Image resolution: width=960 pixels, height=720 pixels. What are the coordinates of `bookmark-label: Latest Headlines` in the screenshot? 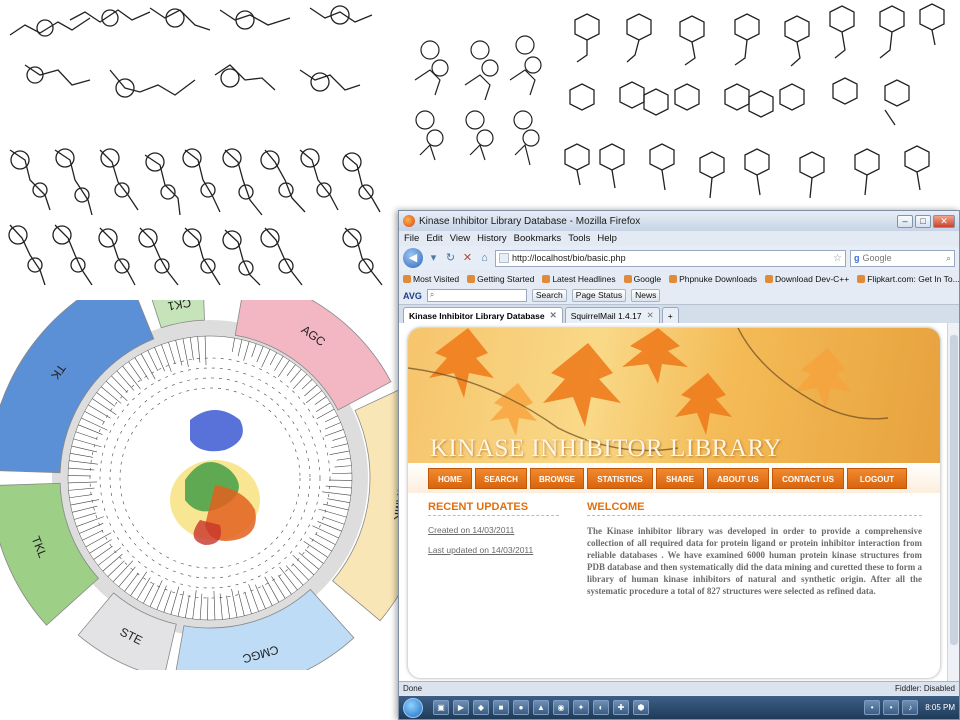 It's located at (584, 278).